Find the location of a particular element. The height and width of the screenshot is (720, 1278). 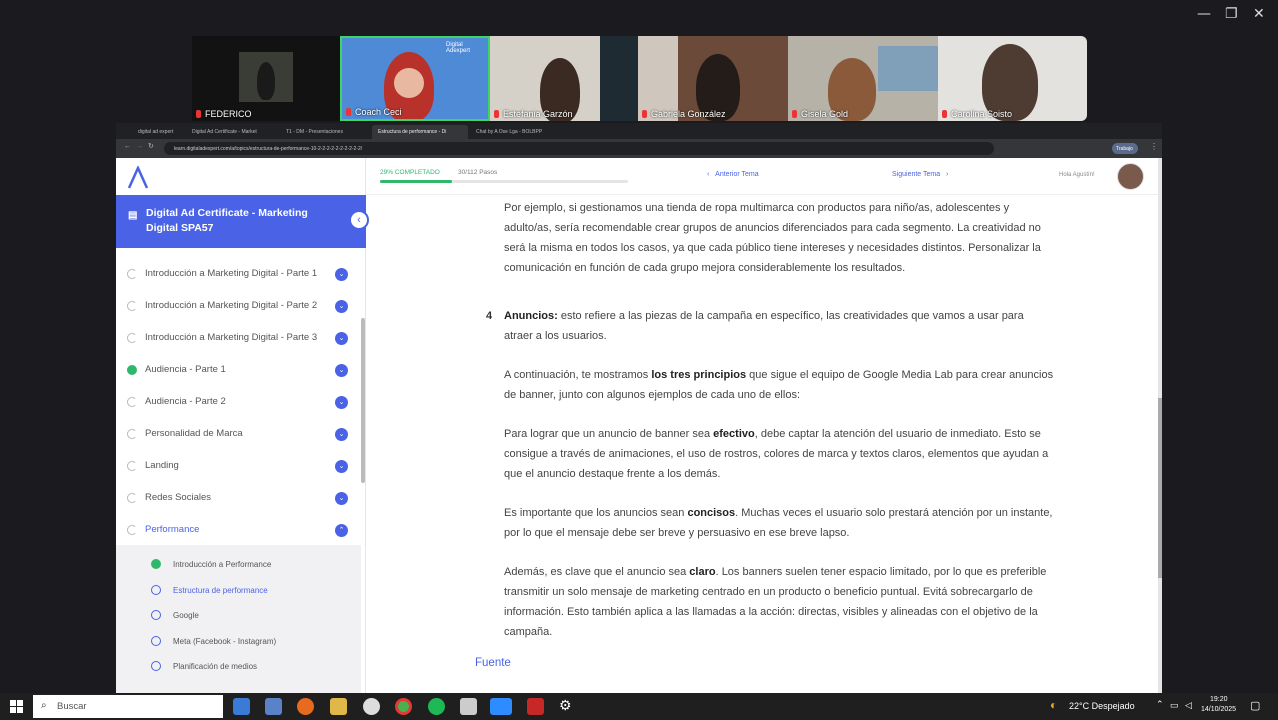

close-button: ✕ is located at coordinates (1259, 14).